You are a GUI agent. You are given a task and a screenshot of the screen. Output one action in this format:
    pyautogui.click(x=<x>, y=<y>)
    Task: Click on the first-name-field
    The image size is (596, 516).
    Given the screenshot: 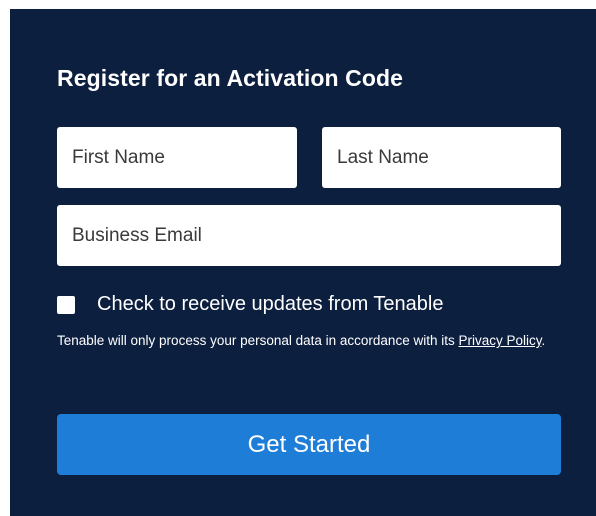 What is the action you would take?
    pyautogui.click(x=177, y=157)
    